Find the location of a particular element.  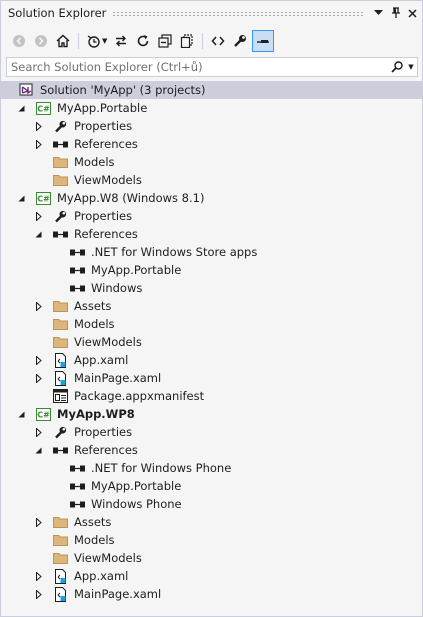

tree-item-label: MainPage.xaml is located at coordinates (118, 378).